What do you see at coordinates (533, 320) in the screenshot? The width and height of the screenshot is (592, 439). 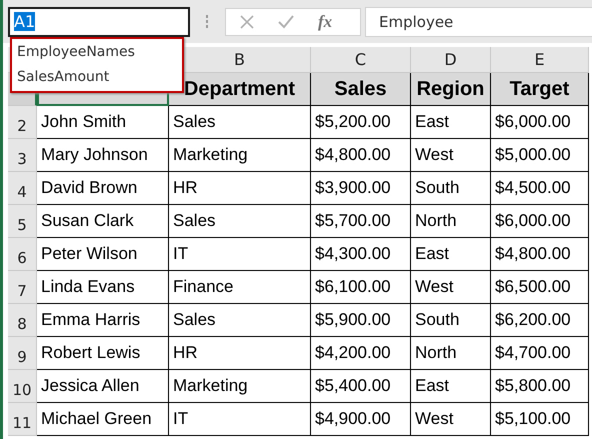 I see `table-cell: $6,200.00` at bounding box center [533, 320].